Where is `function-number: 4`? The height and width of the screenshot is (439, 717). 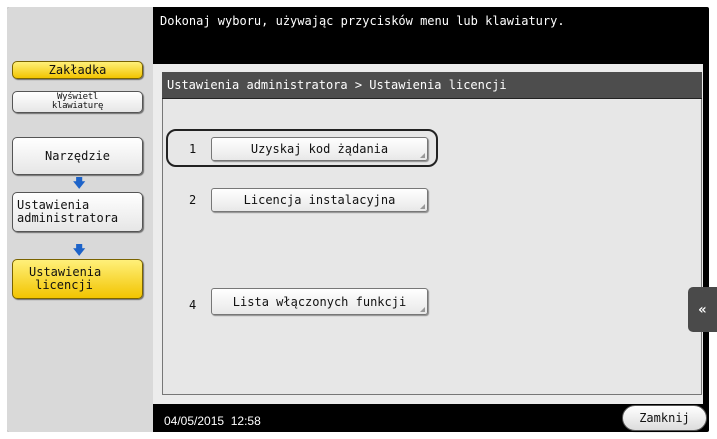
function-number: 4 is located at coordinates (193, 305).